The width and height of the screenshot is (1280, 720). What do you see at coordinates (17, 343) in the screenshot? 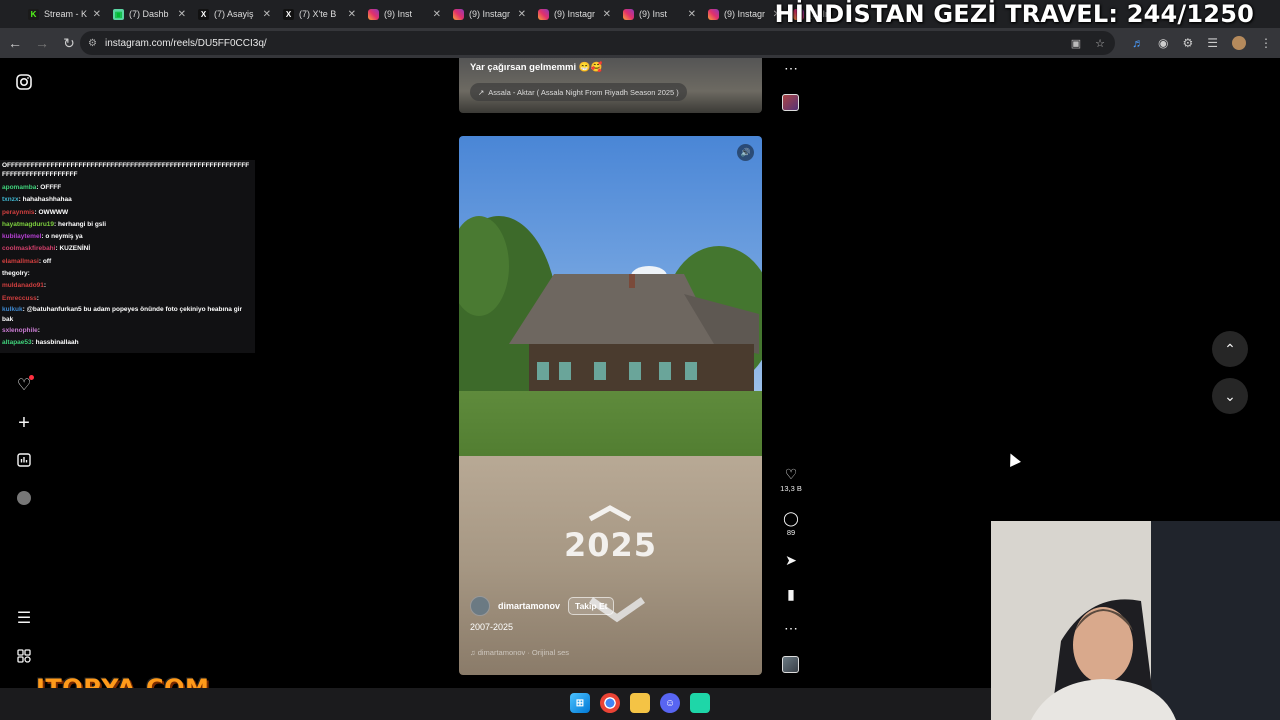
I see `chat-username: altapae53` at bounding box center [17, 343].